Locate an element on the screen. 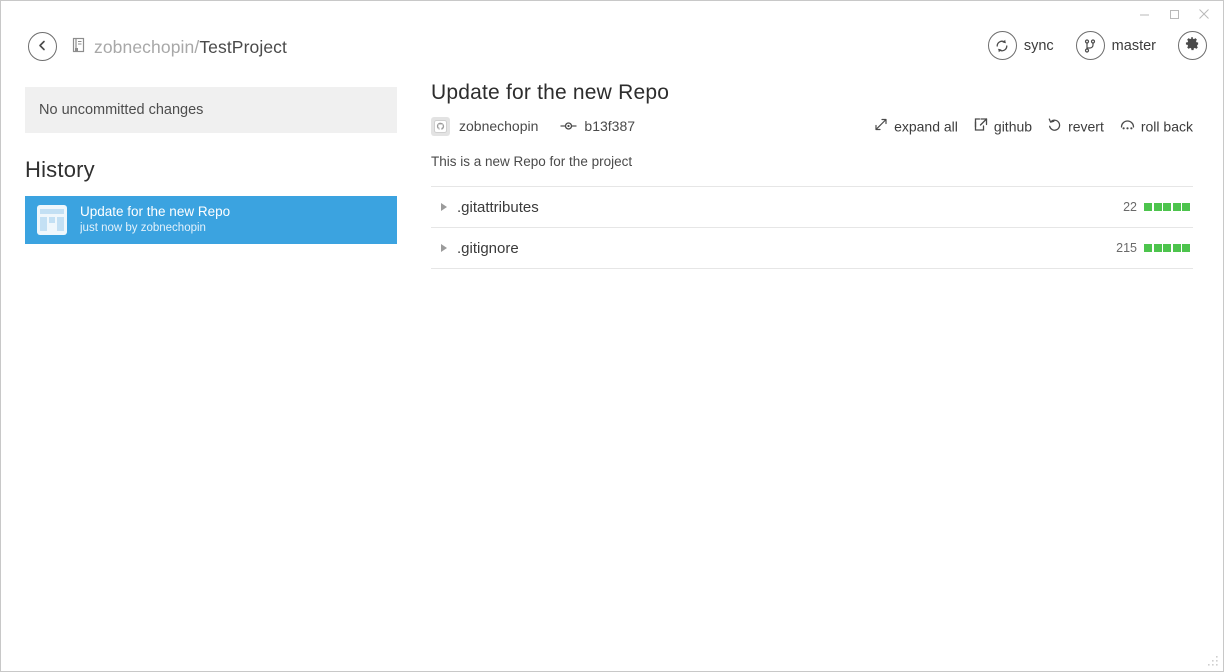  close-icon is located at coordinates (1204, 14).